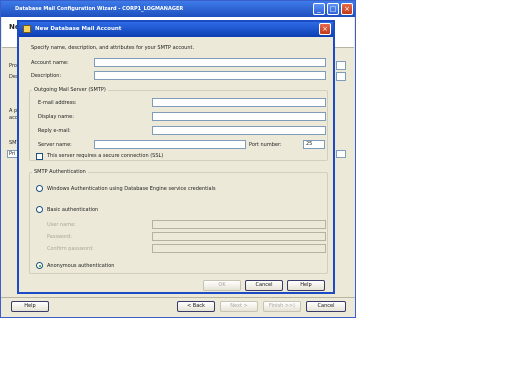  What do you see at coordinates (55, 145) in the screenshot?
I see `server-name-label: Server name:` at bounding box center [55, 145].